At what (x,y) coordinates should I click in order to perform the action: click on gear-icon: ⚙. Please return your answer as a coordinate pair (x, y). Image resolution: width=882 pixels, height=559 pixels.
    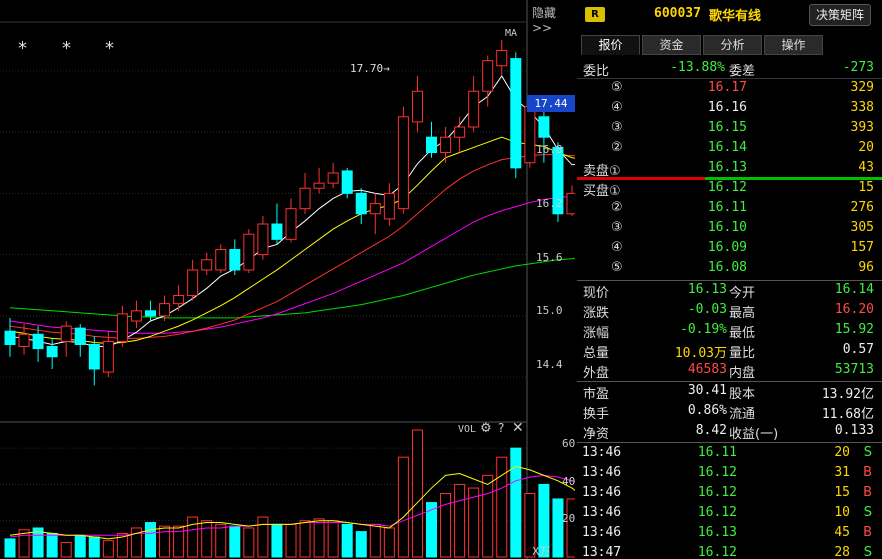
    Looking at the image, I should click on (486, 428).